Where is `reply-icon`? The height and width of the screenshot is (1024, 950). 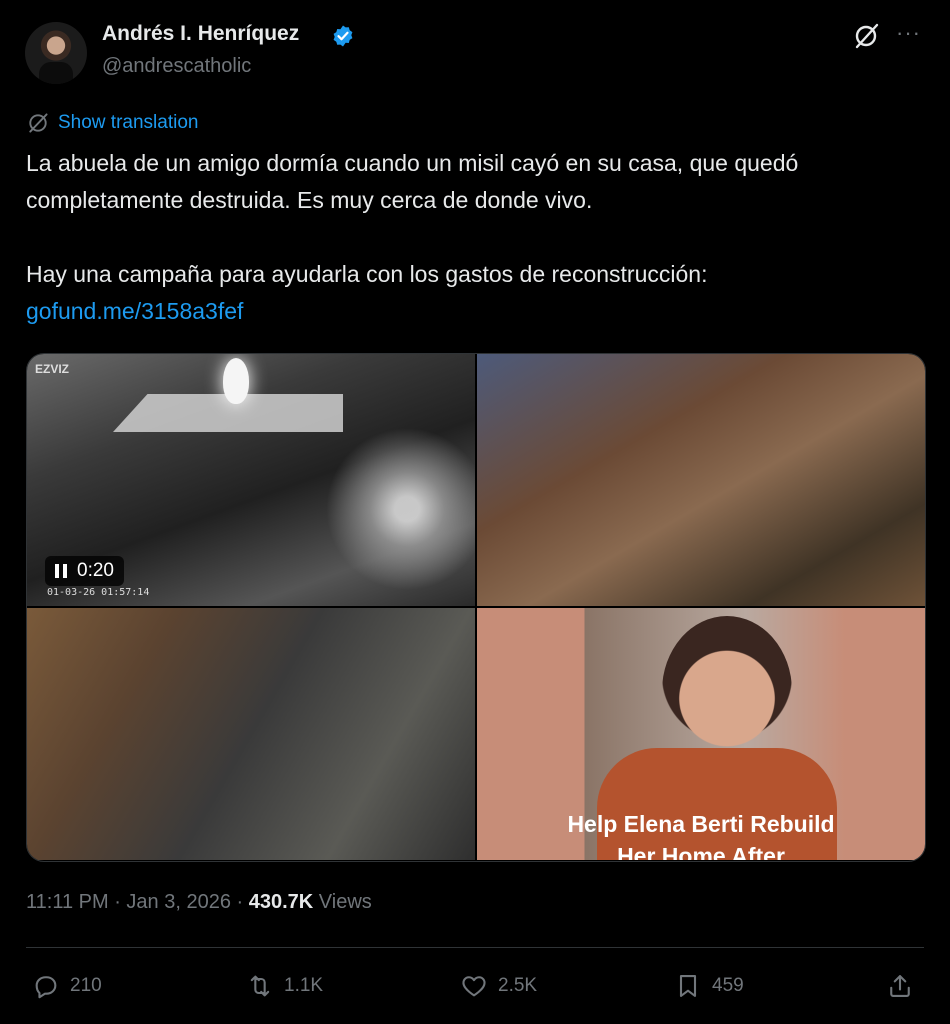
reply-icon is located at coordinates (46, 987).